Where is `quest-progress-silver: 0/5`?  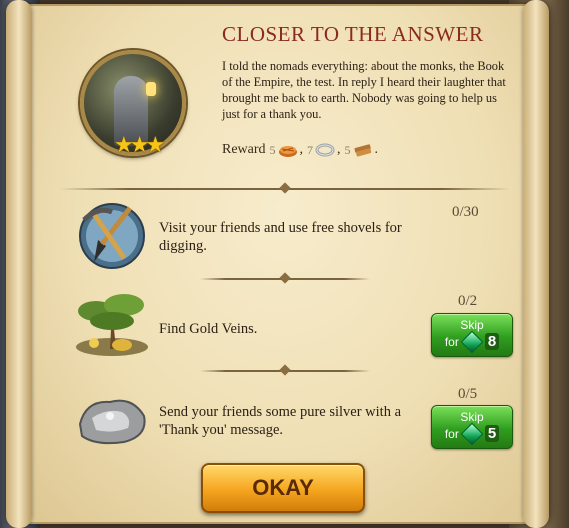
quest-progress-silver: 0/5 is located at coordinates (468, 394).